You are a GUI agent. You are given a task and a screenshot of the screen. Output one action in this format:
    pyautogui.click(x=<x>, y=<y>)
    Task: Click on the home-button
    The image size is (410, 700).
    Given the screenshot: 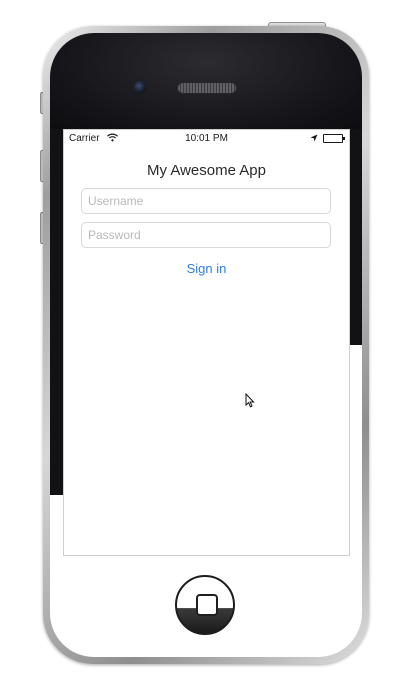 What is the action you would take?
    pyautogui.click(x=205, y=605)
    